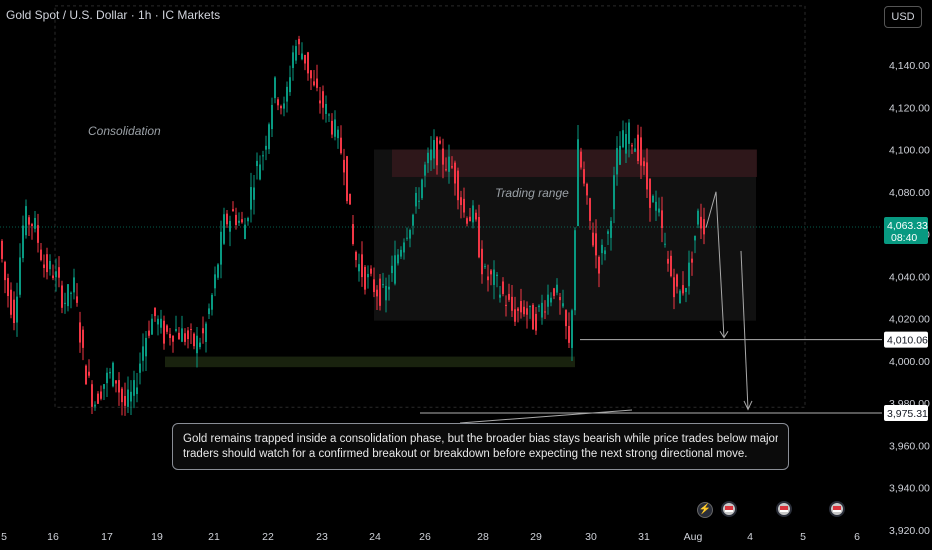 This screenshot has width=932, height=550. What do you see at coordinates (907, 341) in the screenshot?
I see `level-tag-label: 4,010.06` at bounding box center [907, 341].